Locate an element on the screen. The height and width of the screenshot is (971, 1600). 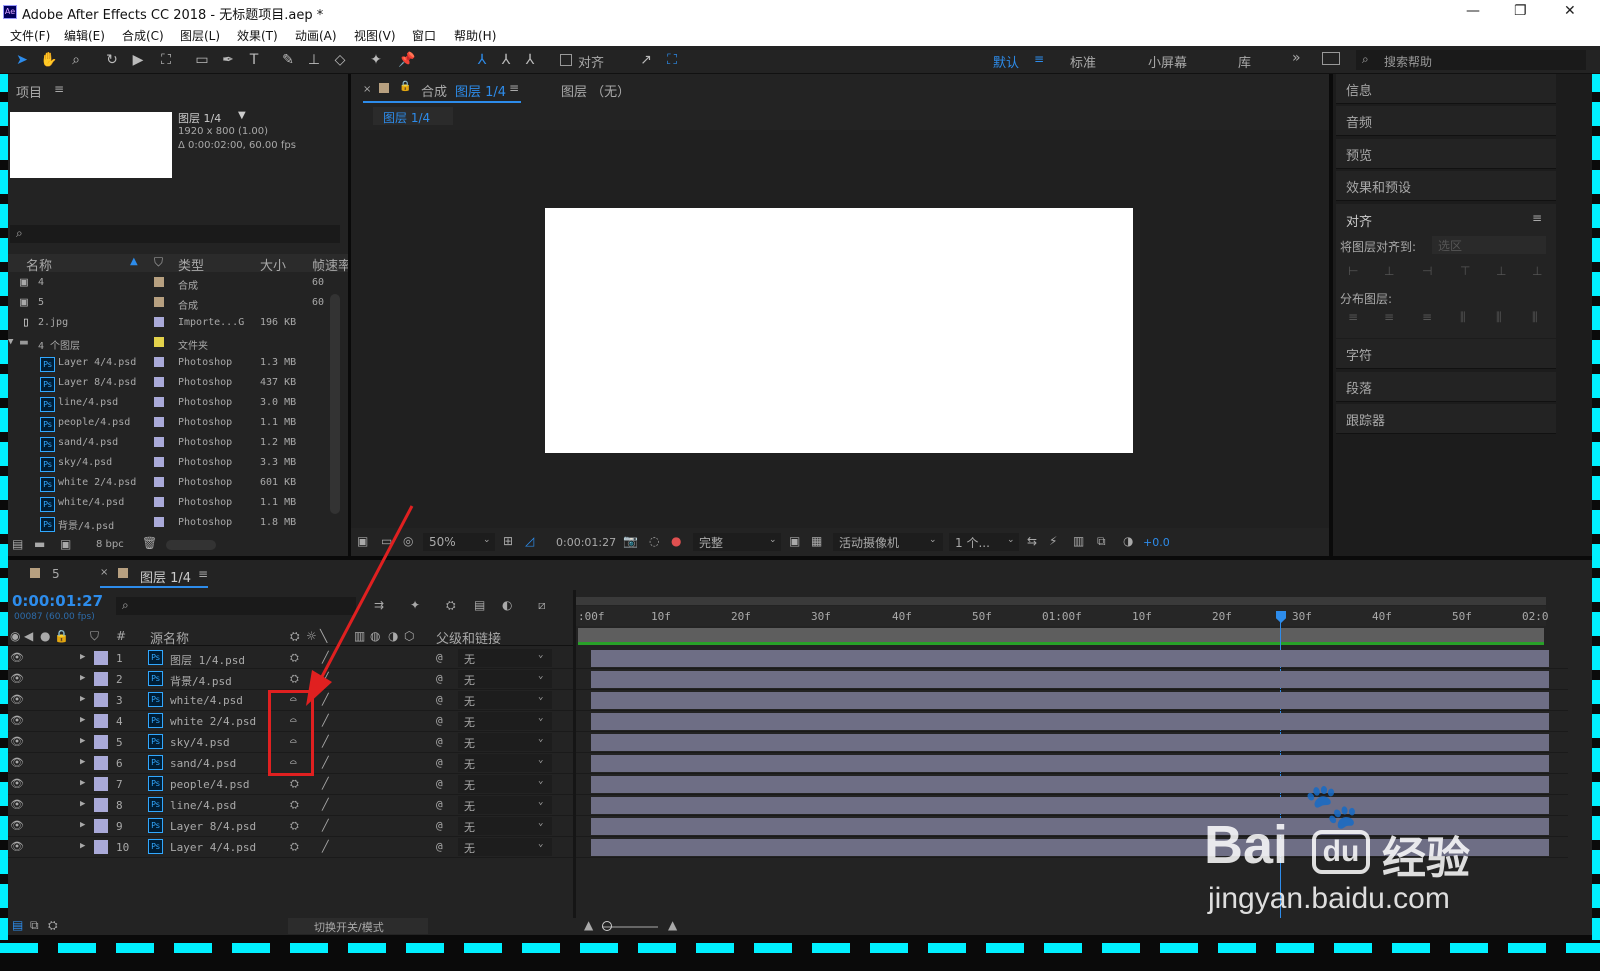
workspace-small-screen: 小屏幕 is located at coordinates (1167, 61).